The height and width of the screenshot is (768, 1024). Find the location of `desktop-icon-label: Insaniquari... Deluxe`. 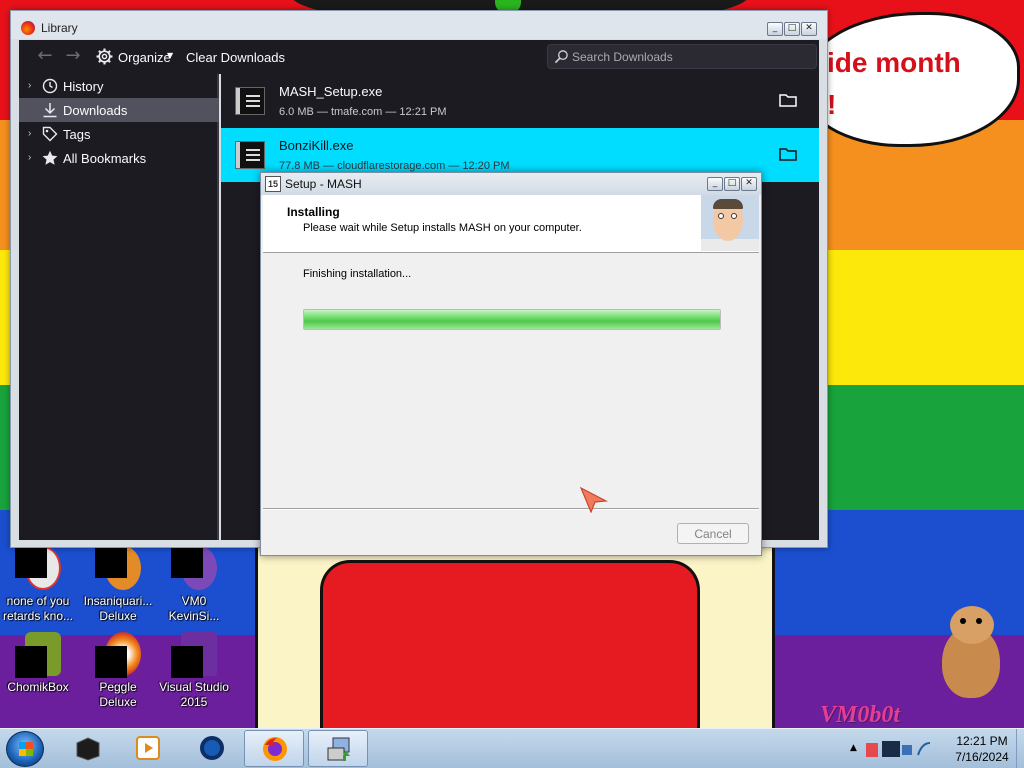

desktop-icon-label: Insaniquari... Deluxe is located at coordinates (118, 608).